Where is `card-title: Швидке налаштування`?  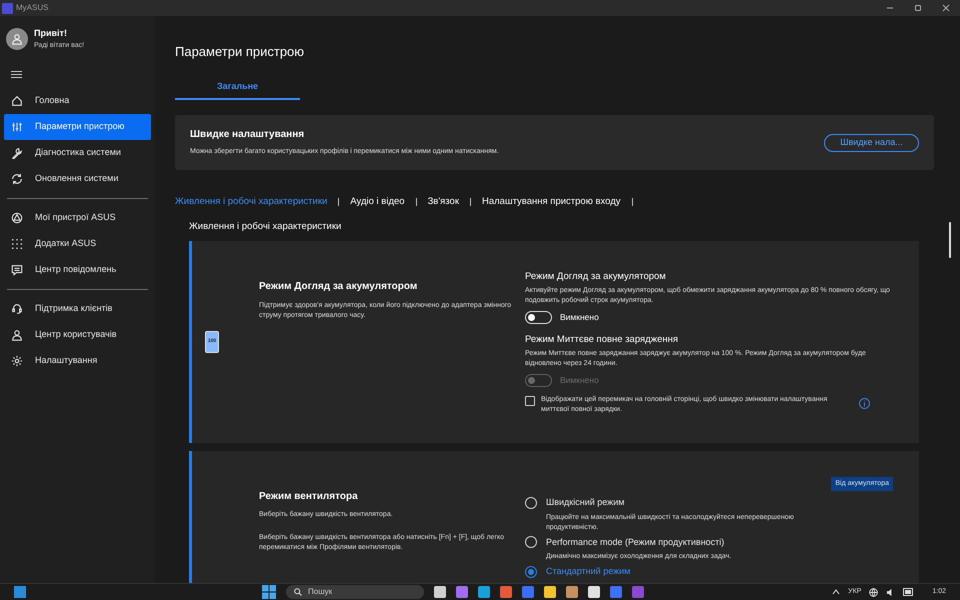 card-title: Швидке налаштування is located at coordinates (248, 135).